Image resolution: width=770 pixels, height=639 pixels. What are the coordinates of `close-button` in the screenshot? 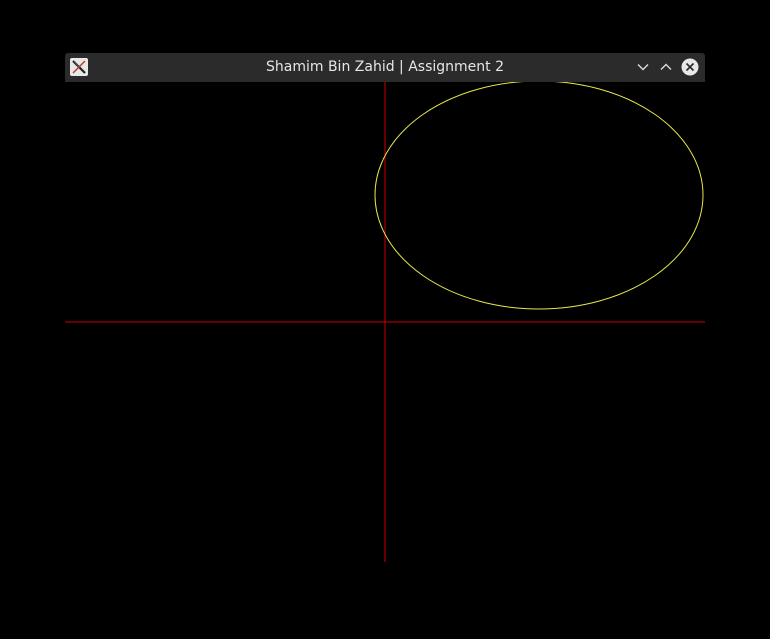 It's located at (690, 67).